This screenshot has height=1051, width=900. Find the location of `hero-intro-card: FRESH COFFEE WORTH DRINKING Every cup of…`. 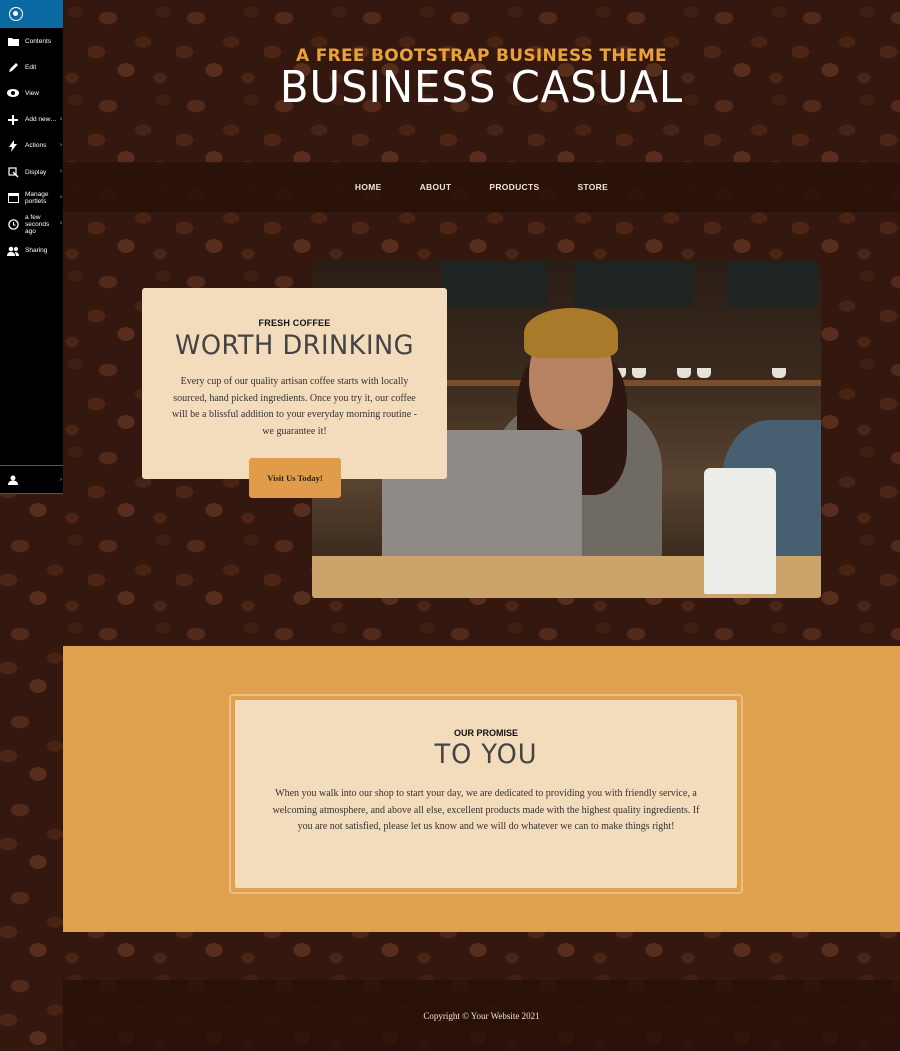

hero-intro-card: FRESH COFFEE WORTH DRINKING Every cup of… is located at coordinates (294, 383).